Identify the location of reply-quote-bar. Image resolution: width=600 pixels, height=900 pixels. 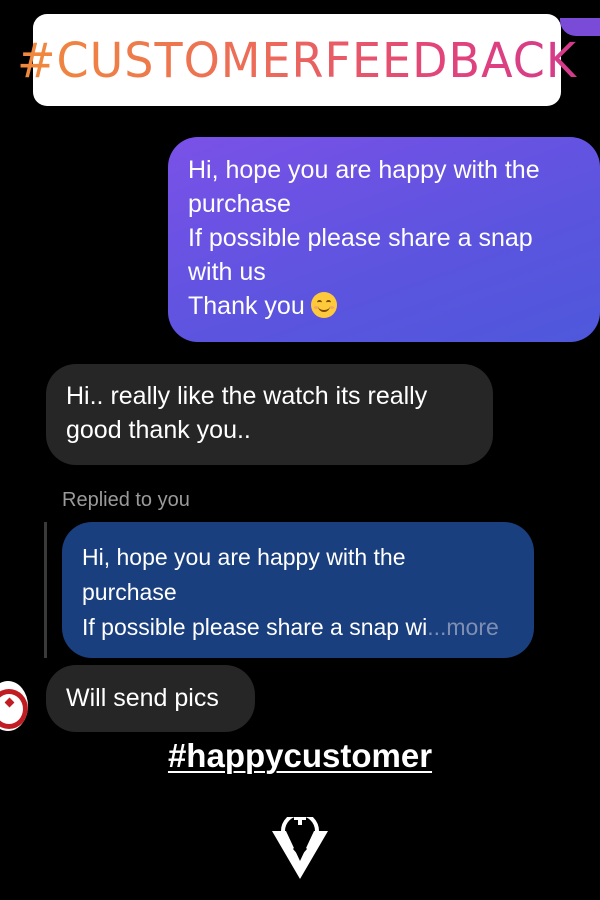
(45, 590).